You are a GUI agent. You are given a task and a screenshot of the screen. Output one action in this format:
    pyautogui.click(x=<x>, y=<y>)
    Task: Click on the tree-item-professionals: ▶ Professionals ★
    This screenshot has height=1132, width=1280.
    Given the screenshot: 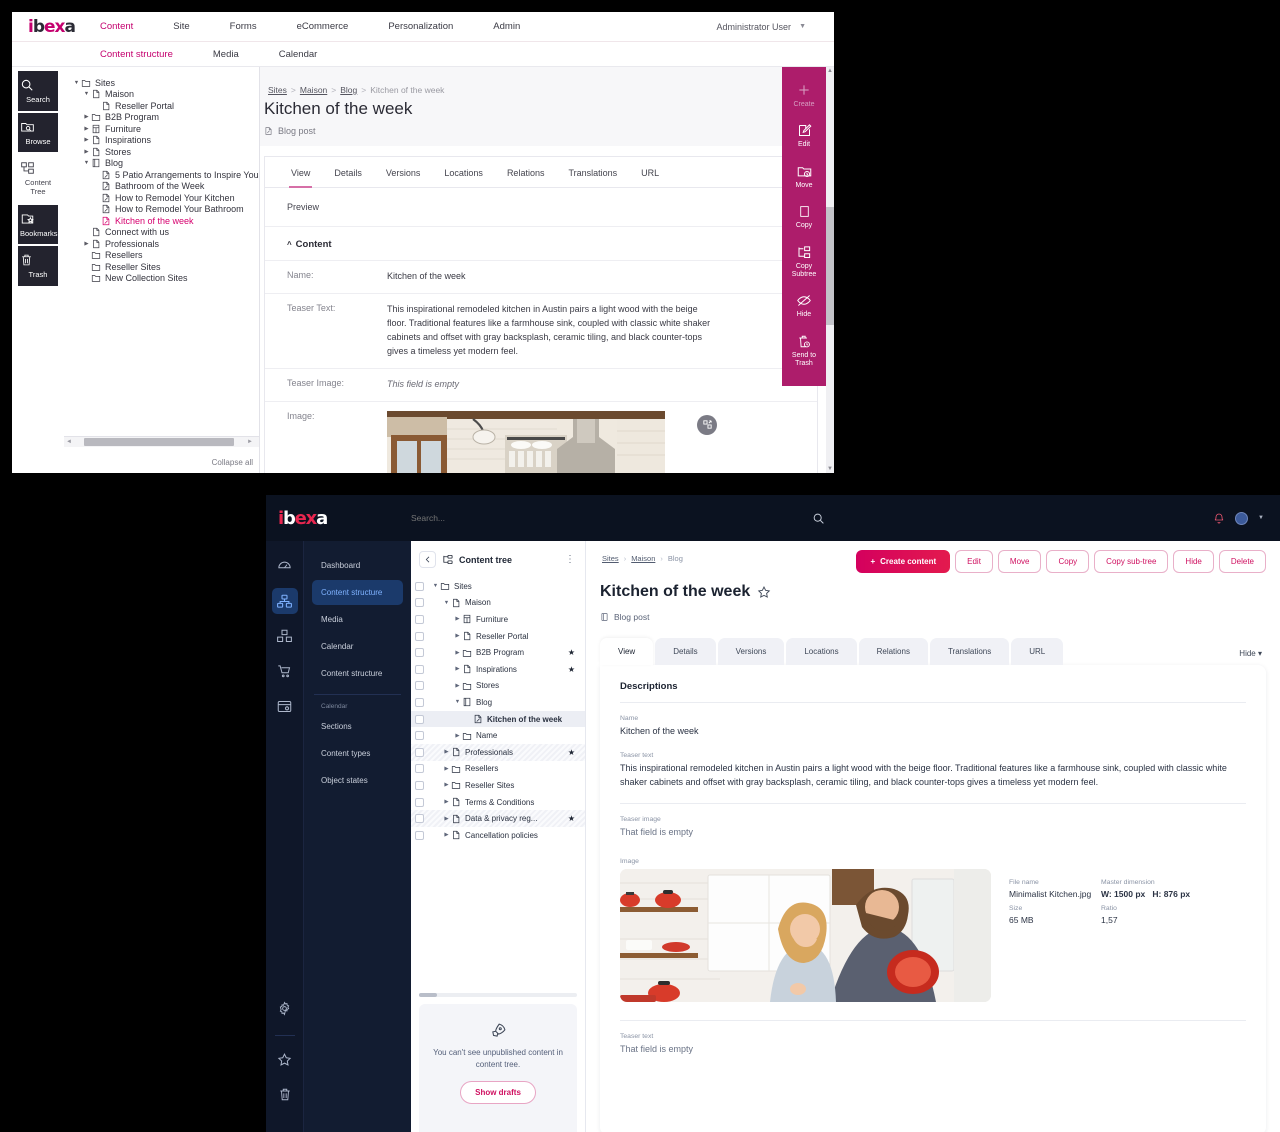 What is the action you would take?
    pyautogui.click(x=498, y=752)
    